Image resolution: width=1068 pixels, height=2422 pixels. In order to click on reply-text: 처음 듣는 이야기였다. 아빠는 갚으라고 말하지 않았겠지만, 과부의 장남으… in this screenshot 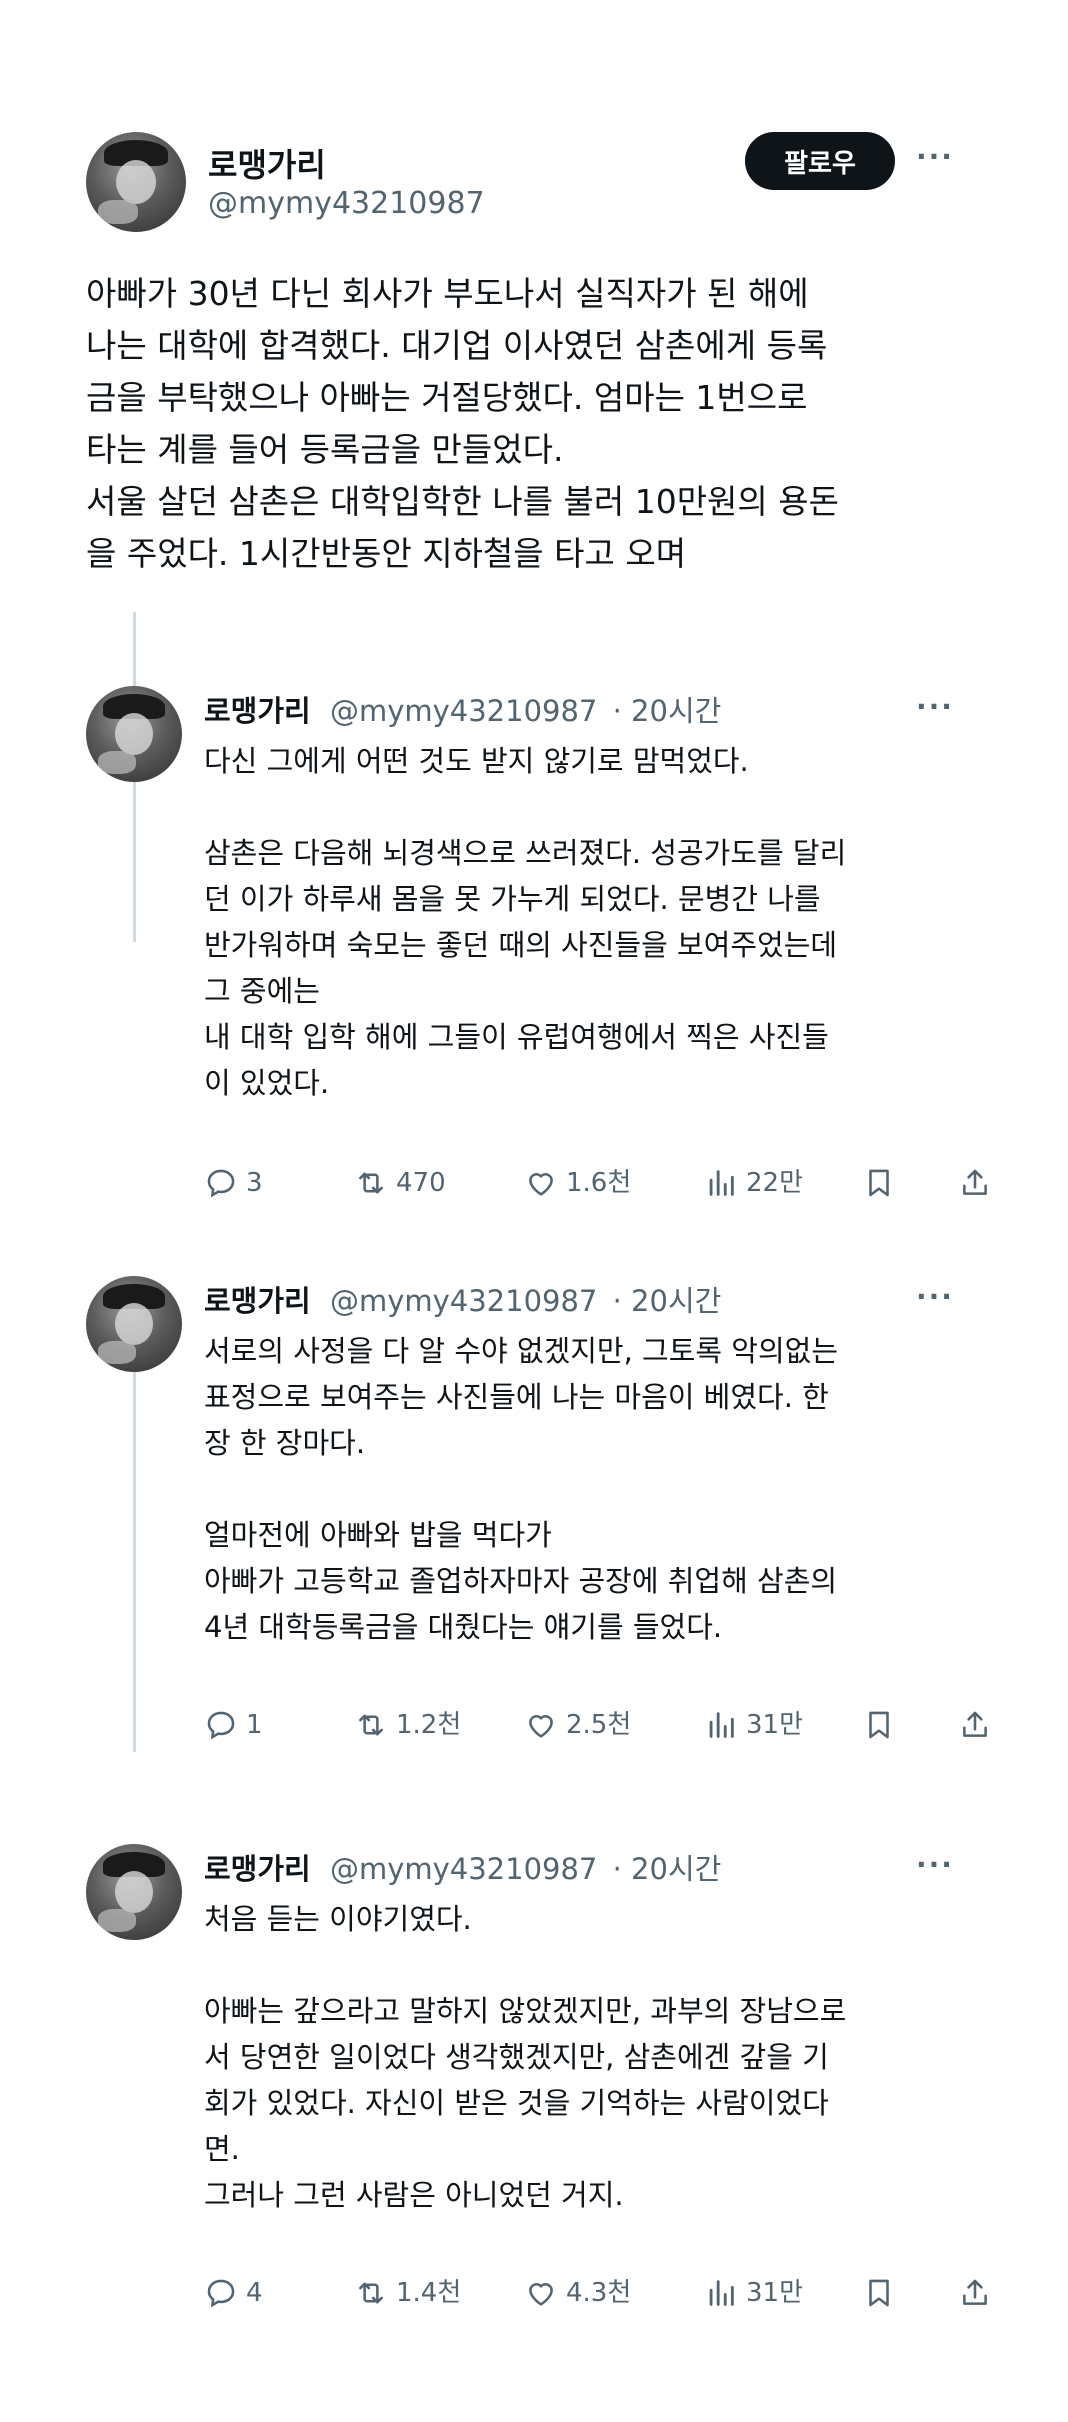, I will do `click(525, 2057)`.